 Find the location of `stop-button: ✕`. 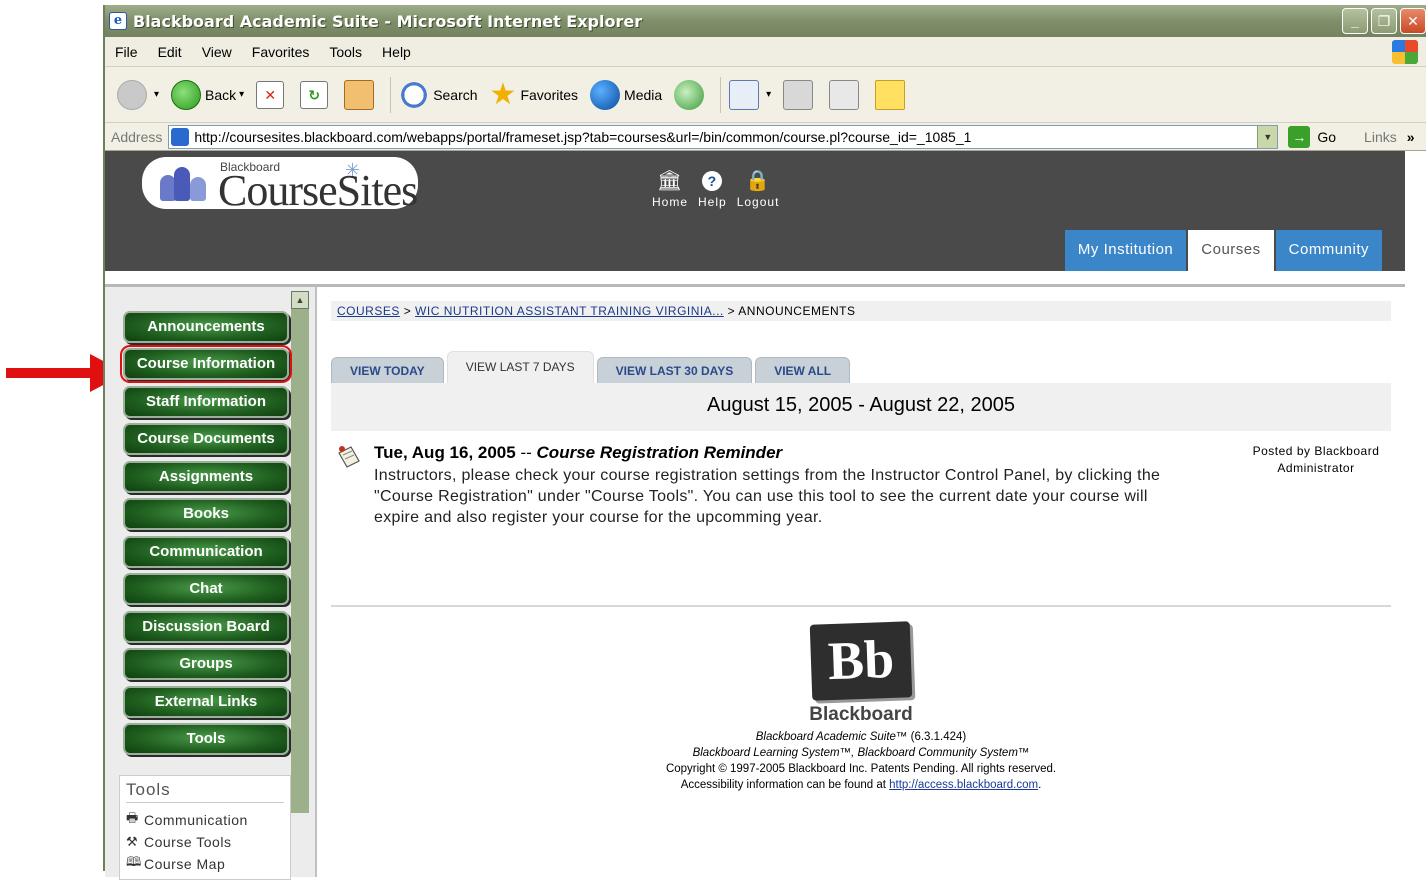

stop-button: ✕ is located at coordinates (272, 94).